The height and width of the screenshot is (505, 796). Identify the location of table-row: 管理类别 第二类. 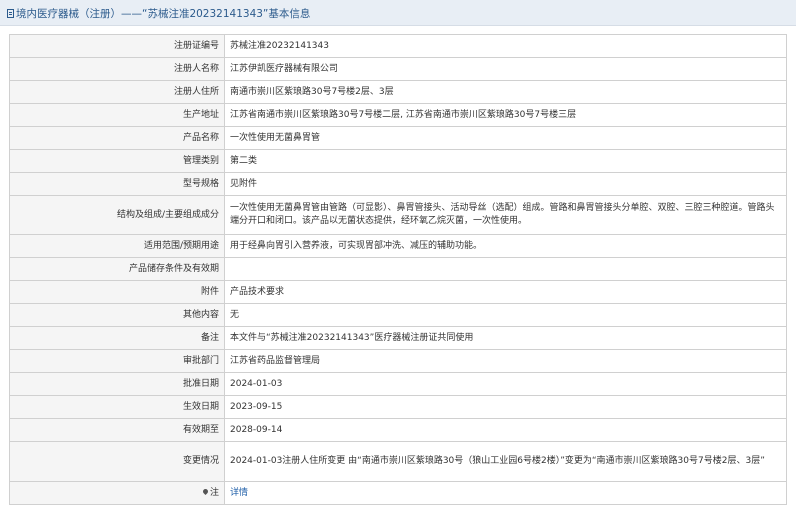
(398, 161).